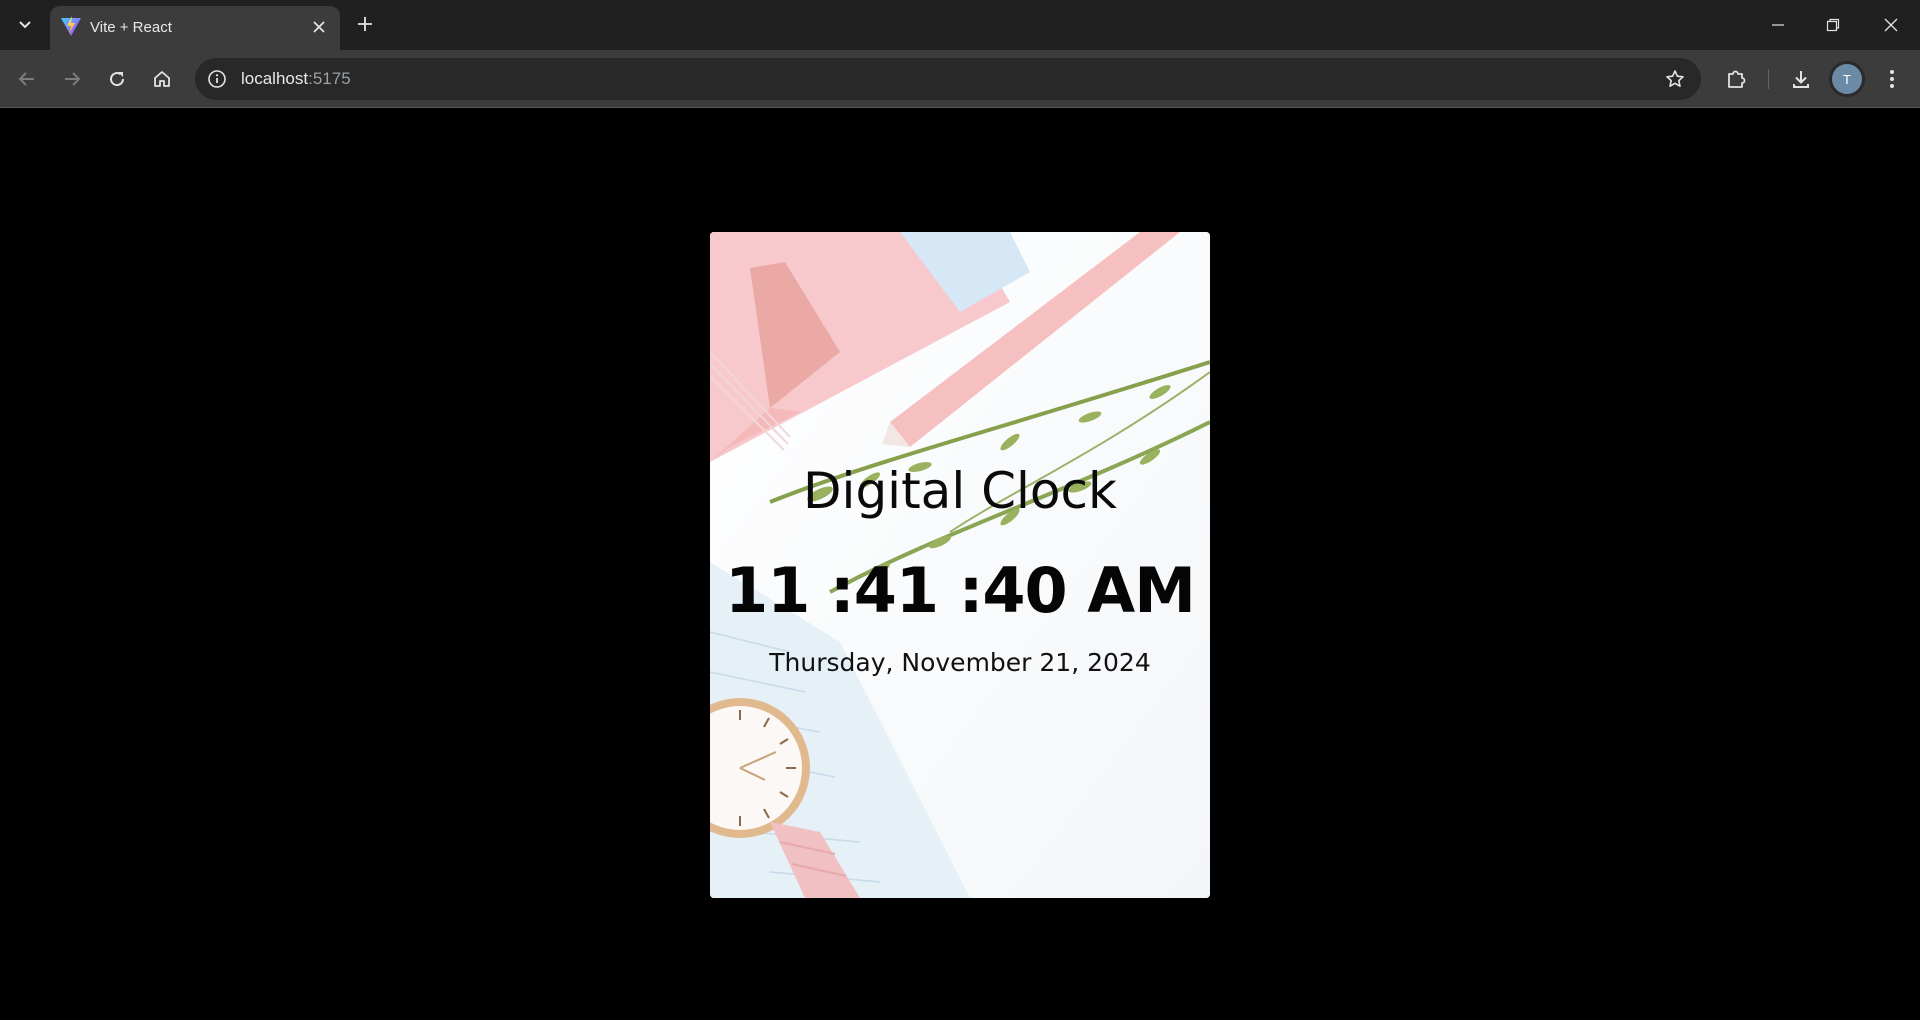 The height and width of the screenshot is (1020, 1920). Describe the element at coordinates (1675, 79) in the screenshot. I see `bookmark-star-icon` at that location.